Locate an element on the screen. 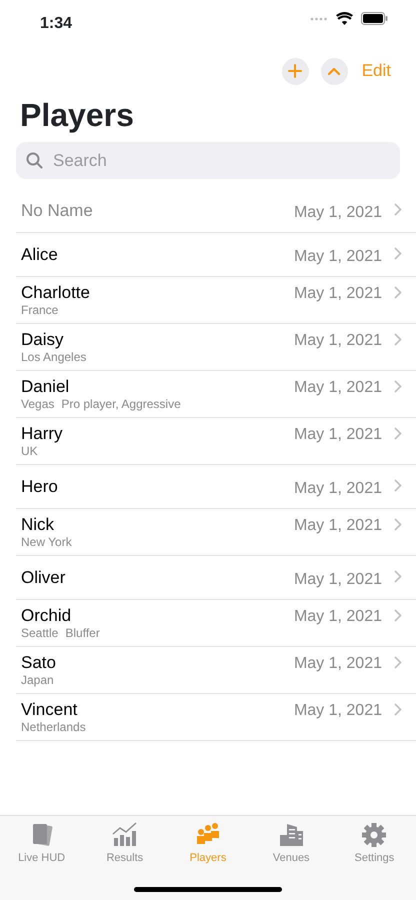 Image resolution: width=416 pixels, height=900 pixels. player-row: Harry UK May 1, 2021 is located at coordinates (216, 441).